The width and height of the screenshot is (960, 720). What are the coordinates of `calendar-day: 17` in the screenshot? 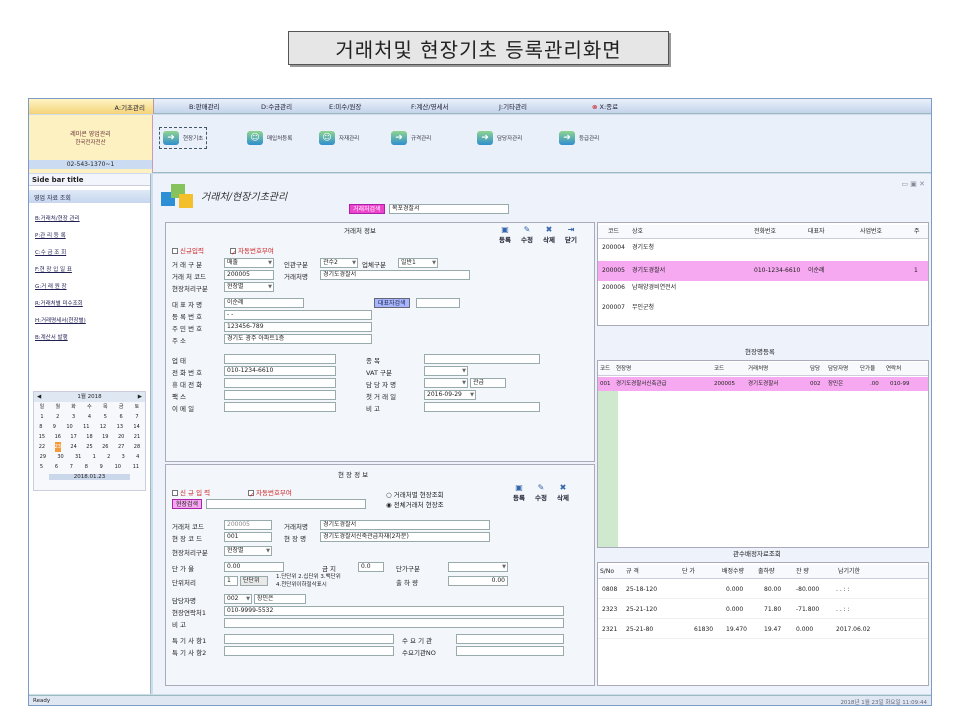 It's located at (73, 437).